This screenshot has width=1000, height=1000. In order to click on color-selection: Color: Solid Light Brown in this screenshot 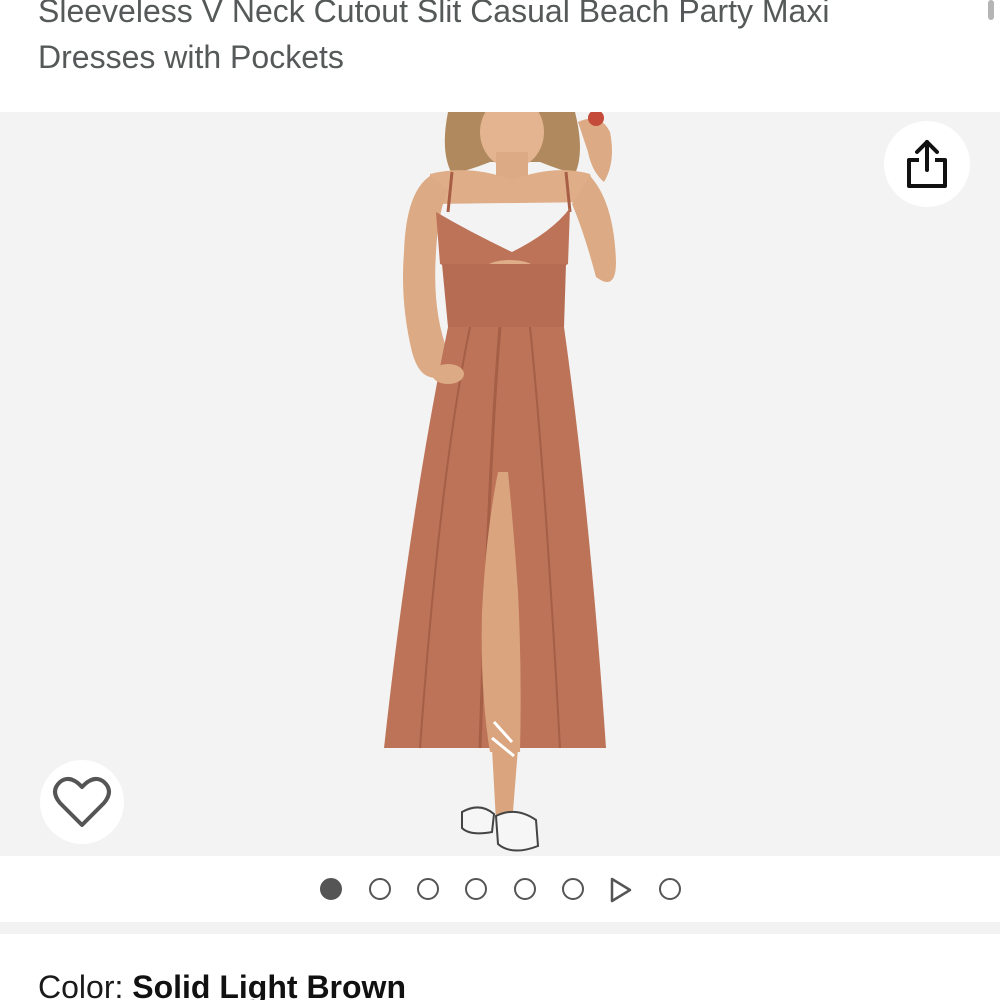, I will do `click(222, 983)`.